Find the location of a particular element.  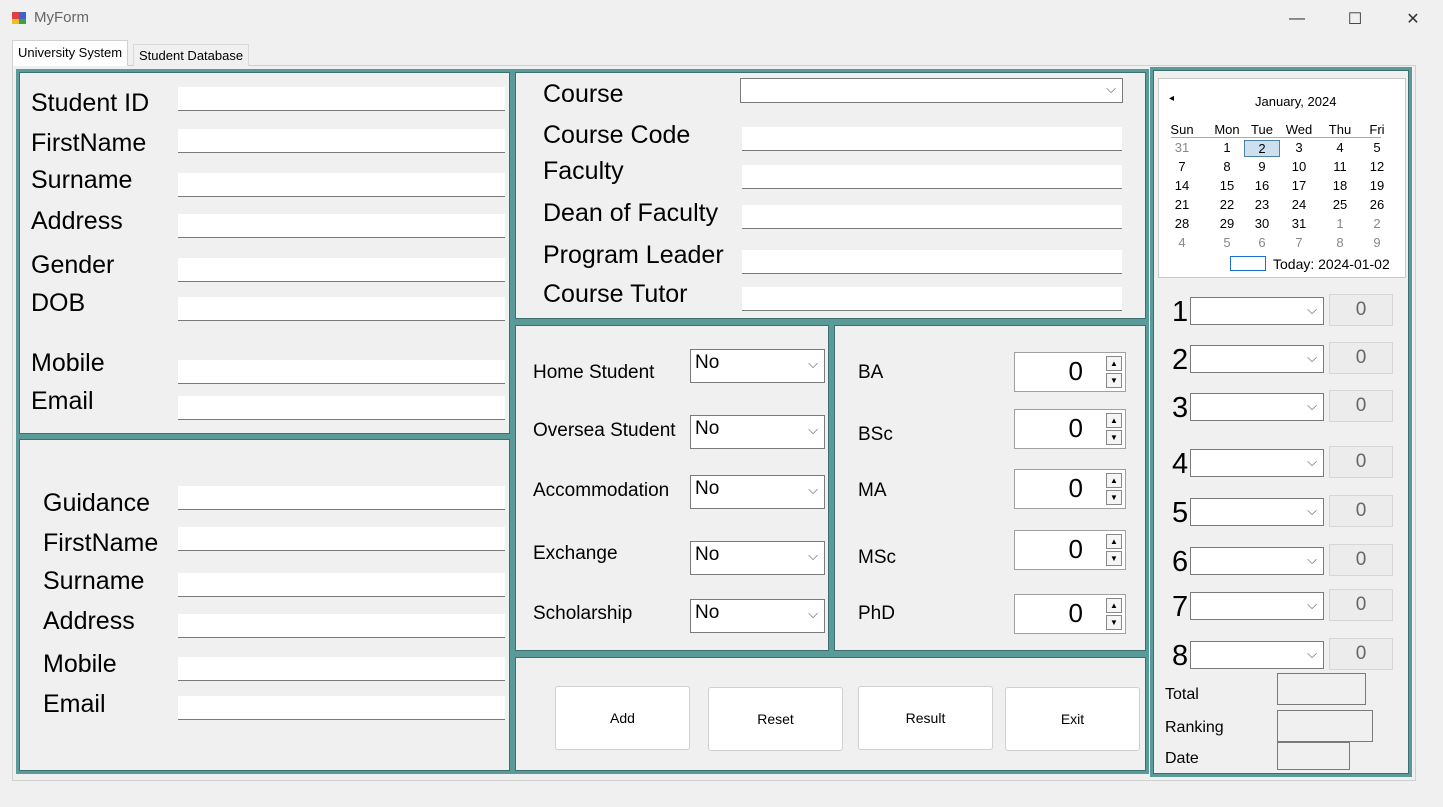

calendar-day: 3 is located at coordinates (1299, 147).